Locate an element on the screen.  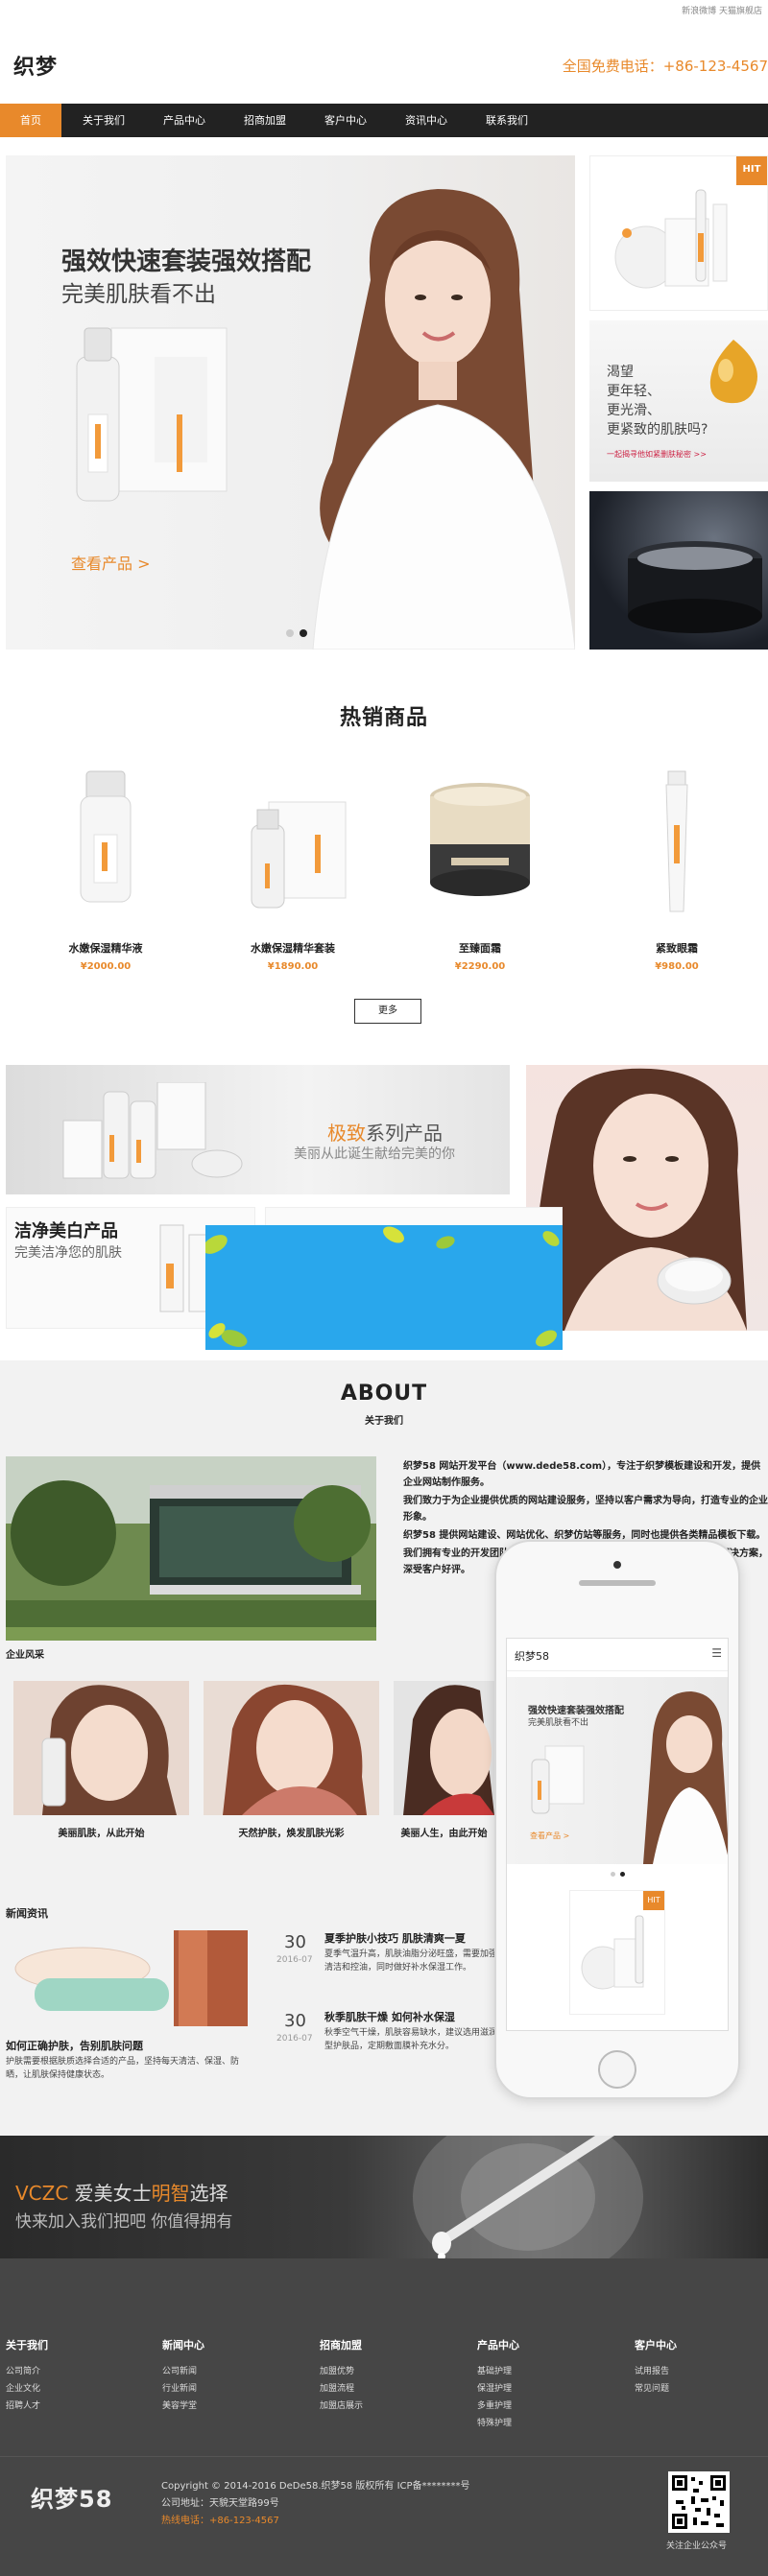
footer-link: 加盟优势 is located at coordinates (337, 2370).